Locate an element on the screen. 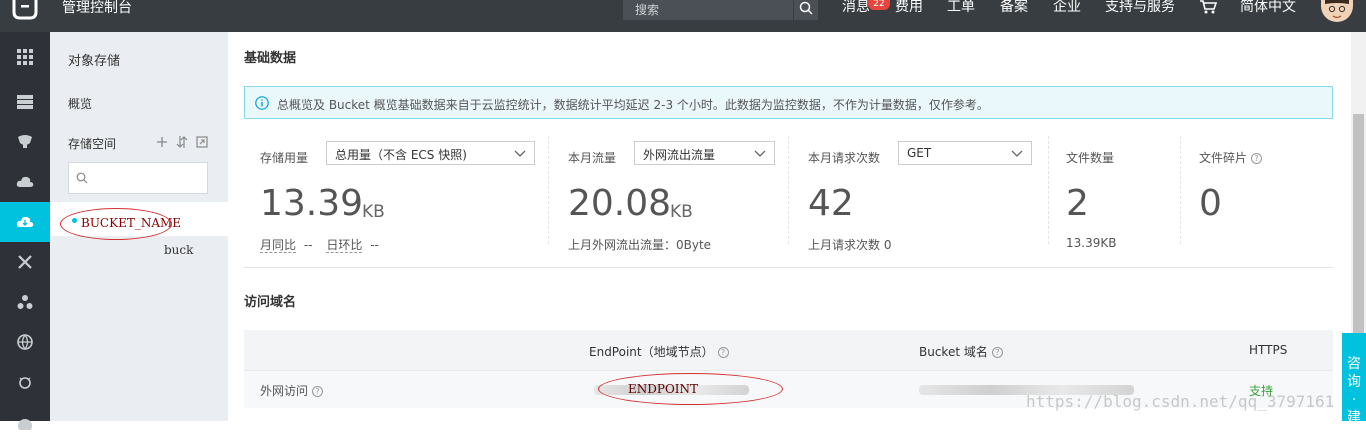 Image resolution: width=1366 pixels, height=442 pixels. bucket-search-box is located at coordinates (138, 178).